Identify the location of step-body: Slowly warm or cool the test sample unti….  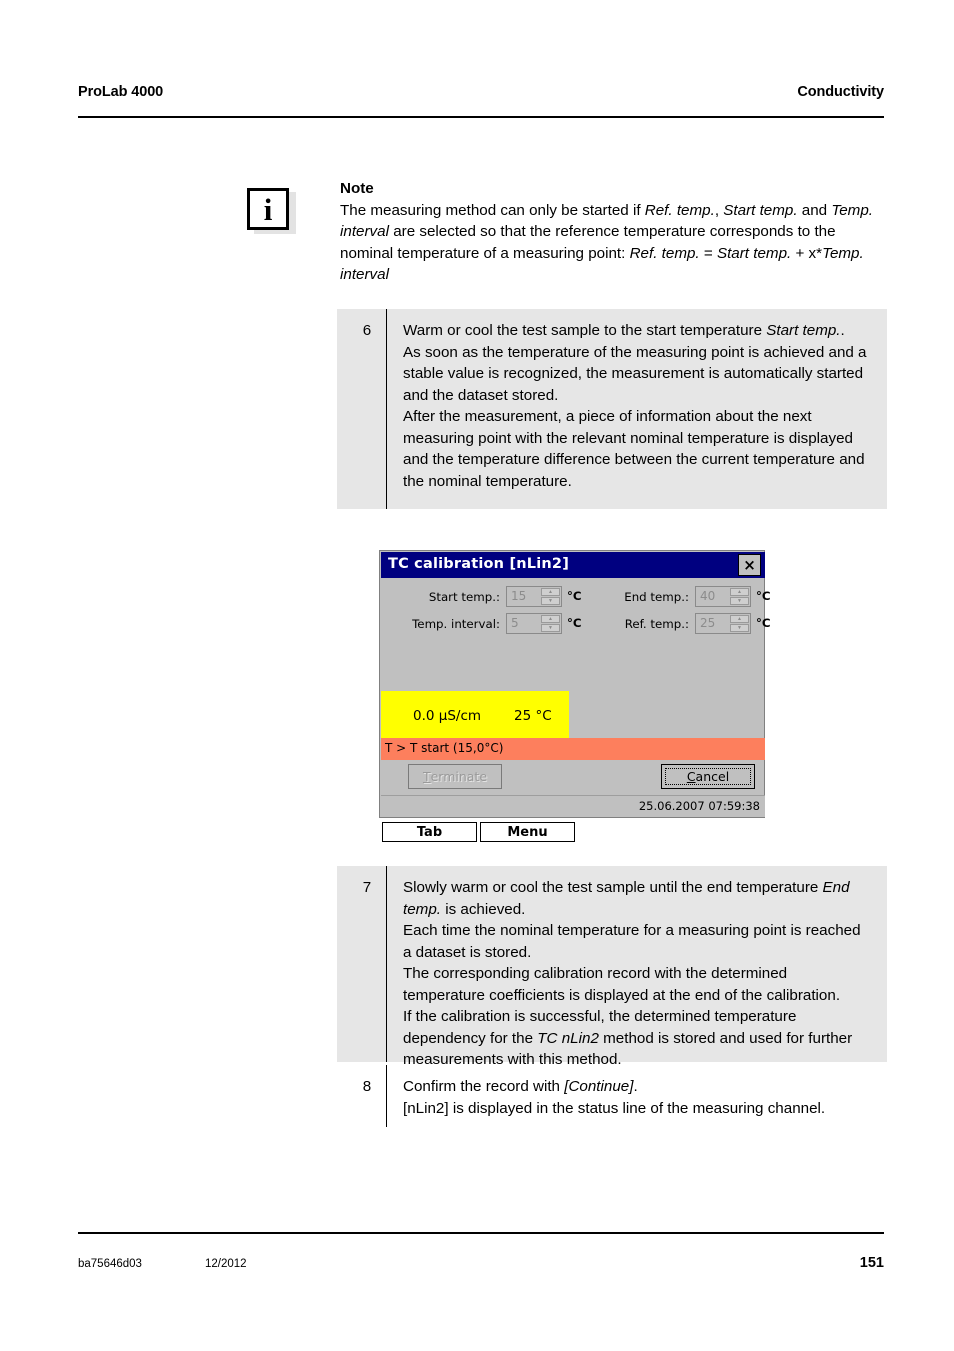
(638, 974).